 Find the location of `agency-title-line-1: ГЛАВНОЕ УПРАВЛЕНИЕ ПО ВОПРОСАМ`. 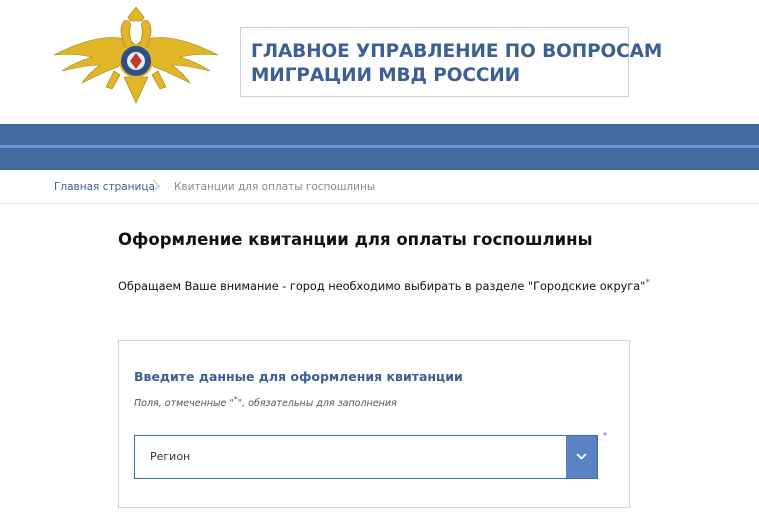

agency-title-line-1: ГЛАВНОЕ УПРАВЛЕНИЕ ПО ВОПРОСАМ is located at coordinates (457, 51).